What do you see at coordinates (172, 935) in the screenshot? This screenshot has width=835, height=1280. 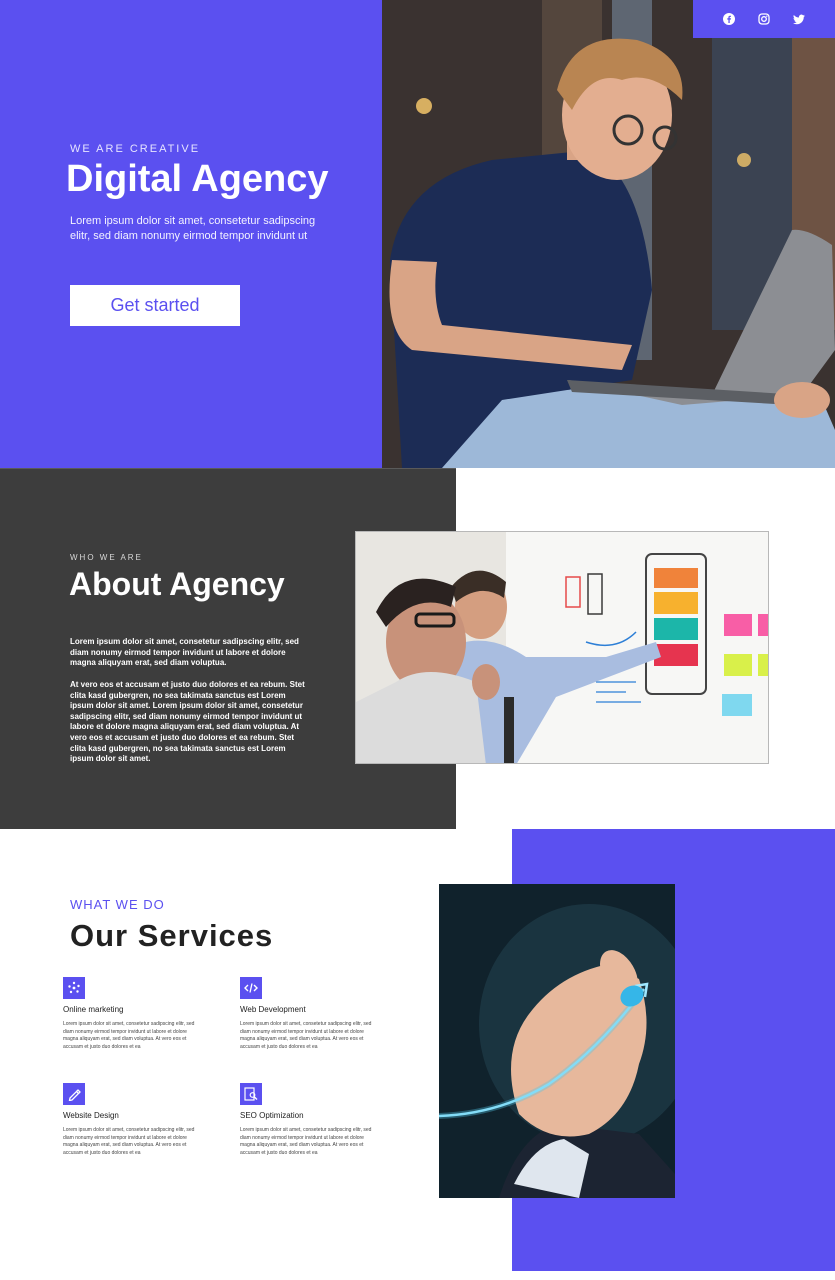 I see `services-title: Our Services` at bounding box center [172, 935].